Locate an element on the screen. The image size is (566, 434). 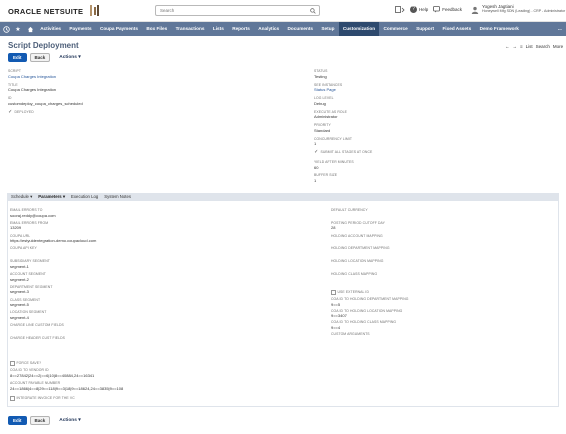
field-holding-location-mapping: HOLDING LOCATION MAPPING is located at coordinates (357, 261).